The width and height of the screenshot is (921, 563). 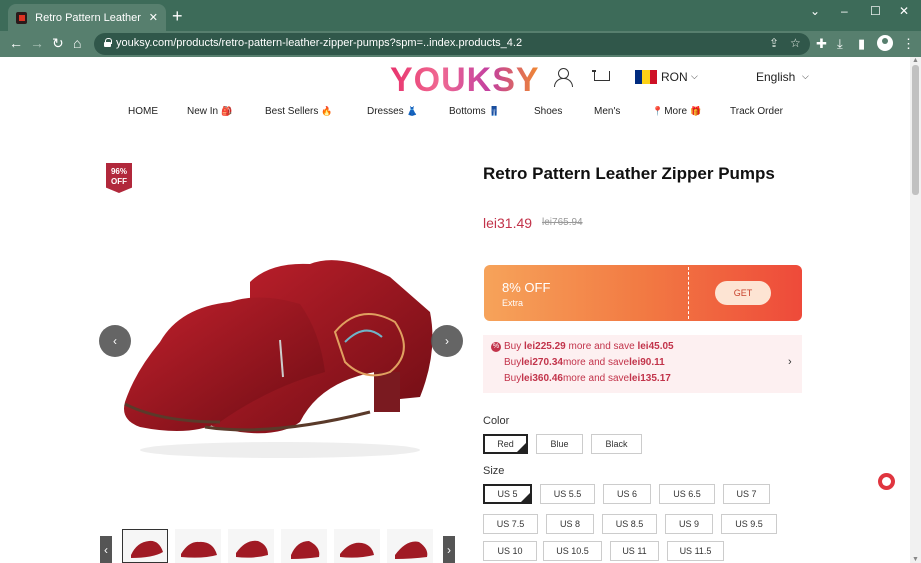 I want to click on scrollbar-thumb, so click(x=915, y=130).